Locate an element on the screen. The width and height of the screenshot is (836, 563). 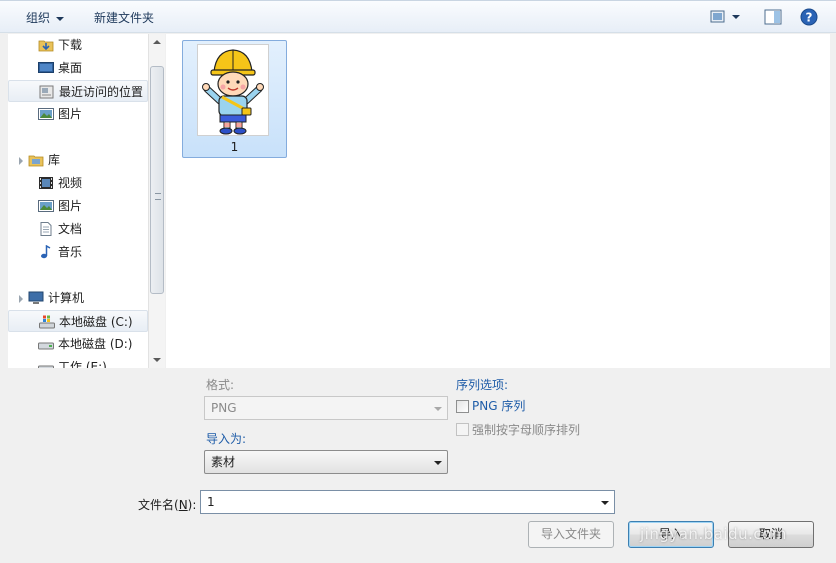
computer-icon is located at coordinates (36, 297).